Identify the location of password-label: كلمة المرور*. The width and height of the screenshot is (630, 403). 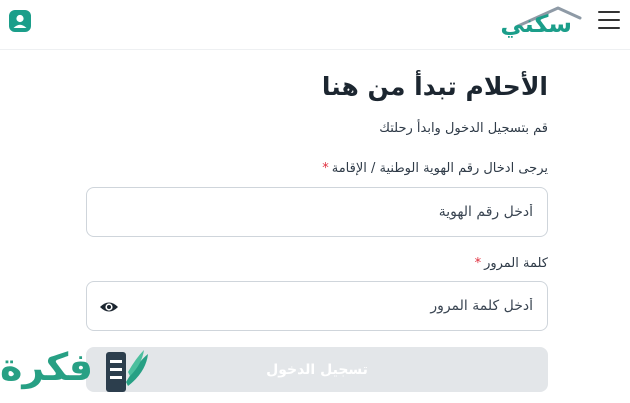
(511, 263).